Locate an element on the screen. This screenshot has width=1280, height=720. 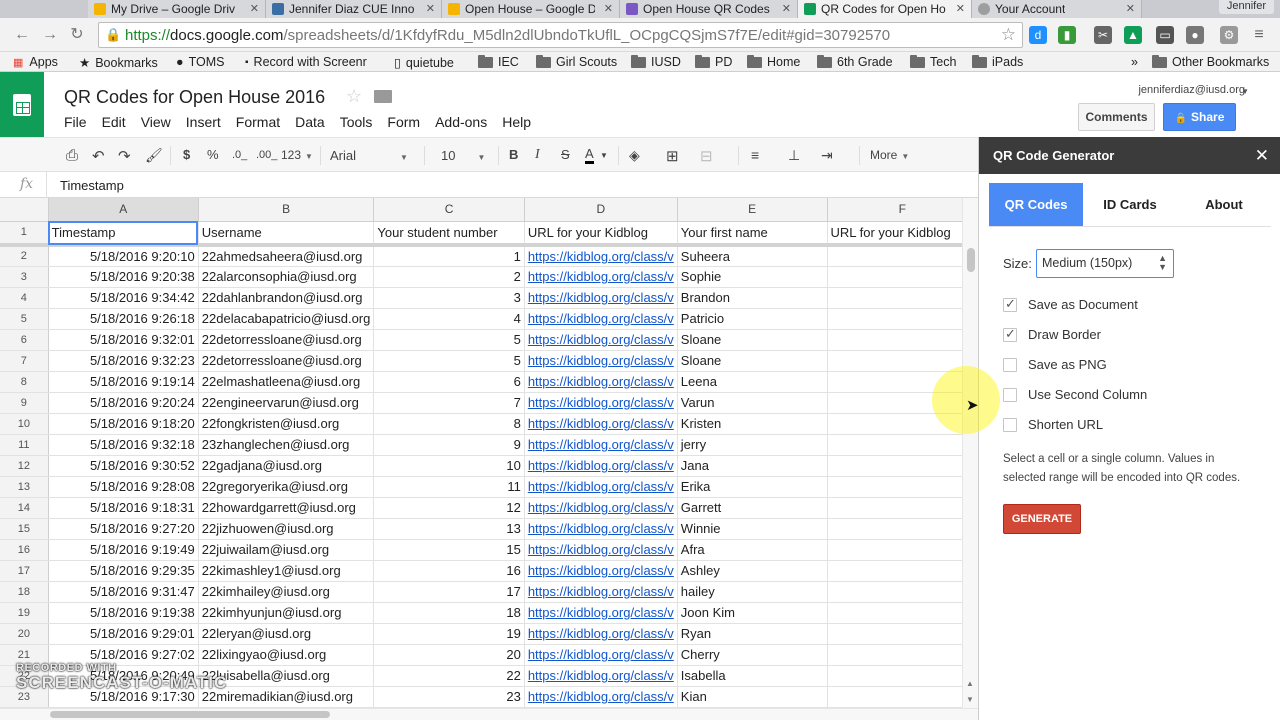
browser-tab-open-house-qr: Open House QR Codes ✕ is located at coordinates (709, 9).